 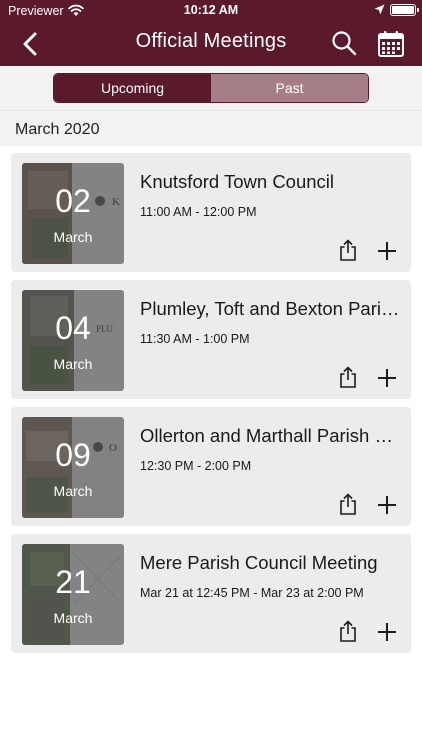 I want to click on segment-bar: Upcoming Past, so click(x=211, y=88).